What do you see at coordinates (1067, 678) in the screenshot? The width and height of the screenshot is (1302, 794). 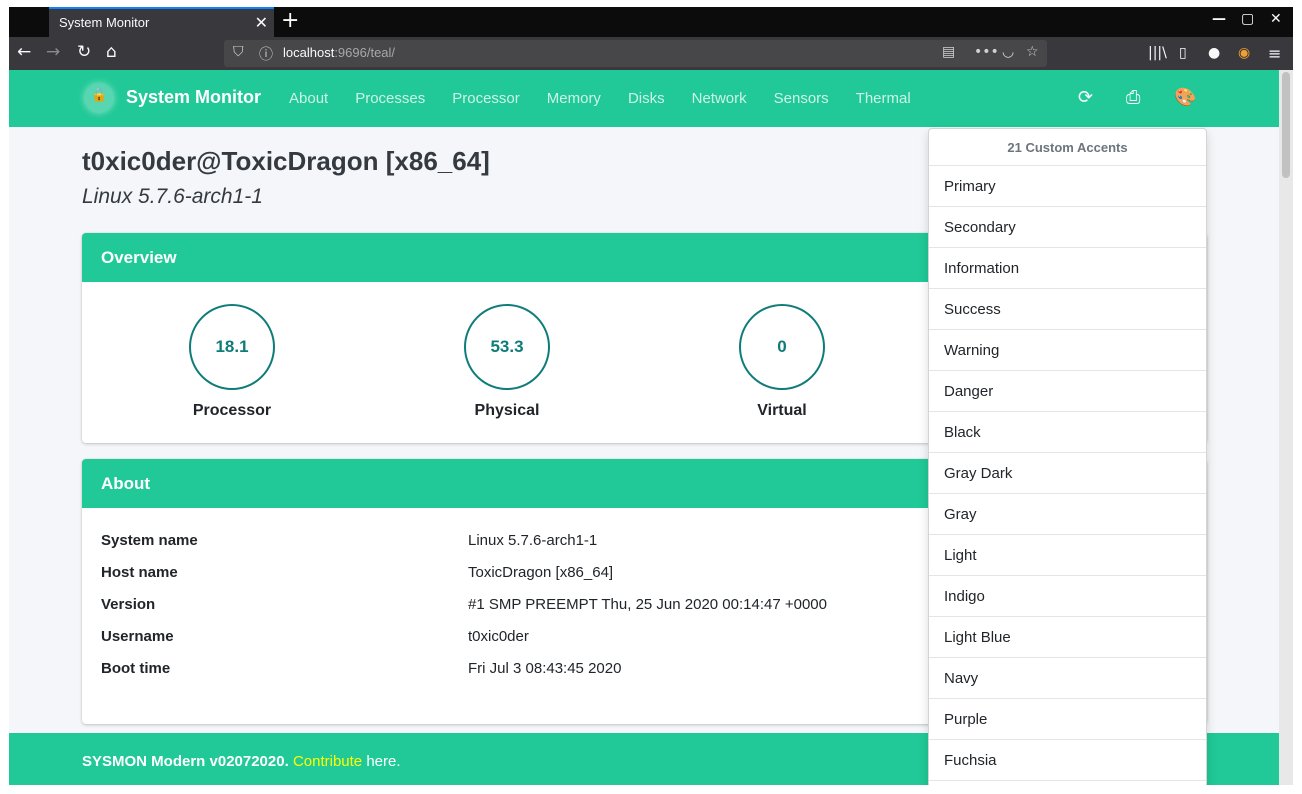 I see `accent-option-navy: Navy` at bounding box center [1067, 678].